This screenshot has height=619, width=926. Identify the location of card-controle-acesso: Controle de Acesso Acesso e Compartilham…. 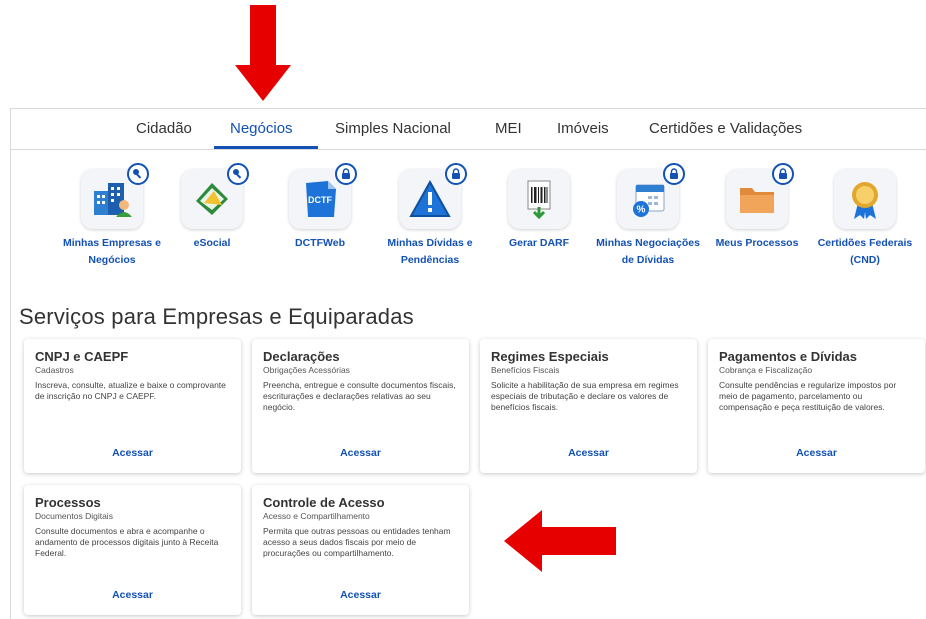
(360, 550).